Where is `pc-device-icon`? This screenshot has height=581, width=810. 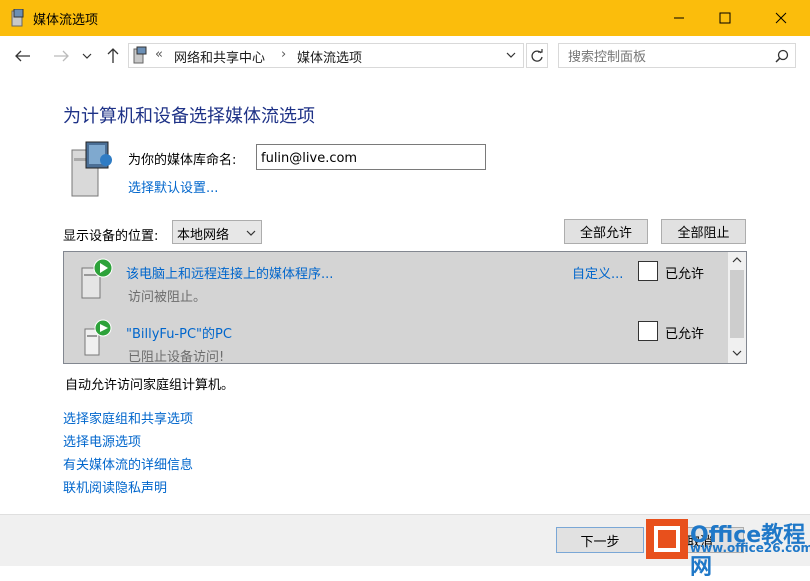
pc-device-icon is located at coordinates (98, 337).